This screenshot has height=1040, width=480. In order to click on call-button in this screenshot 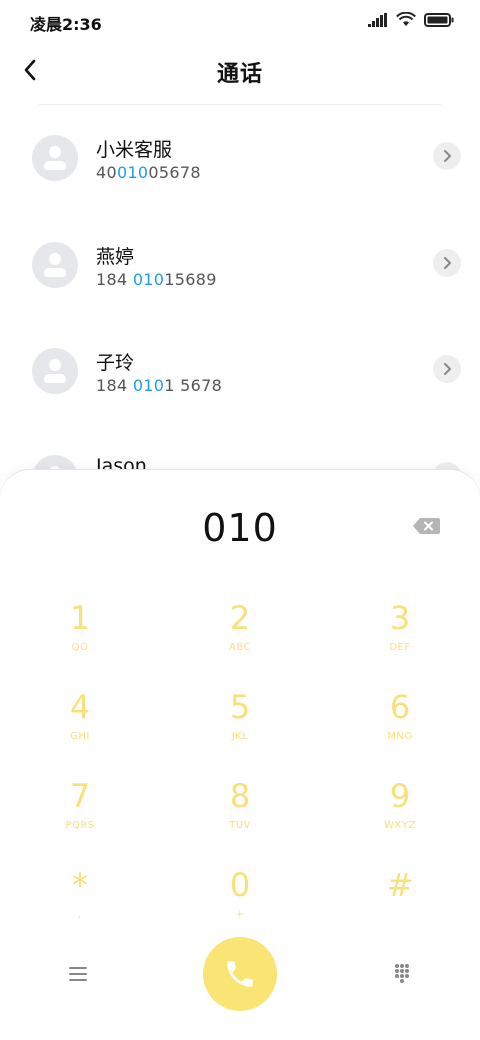, I will do `click(240, 974)`.